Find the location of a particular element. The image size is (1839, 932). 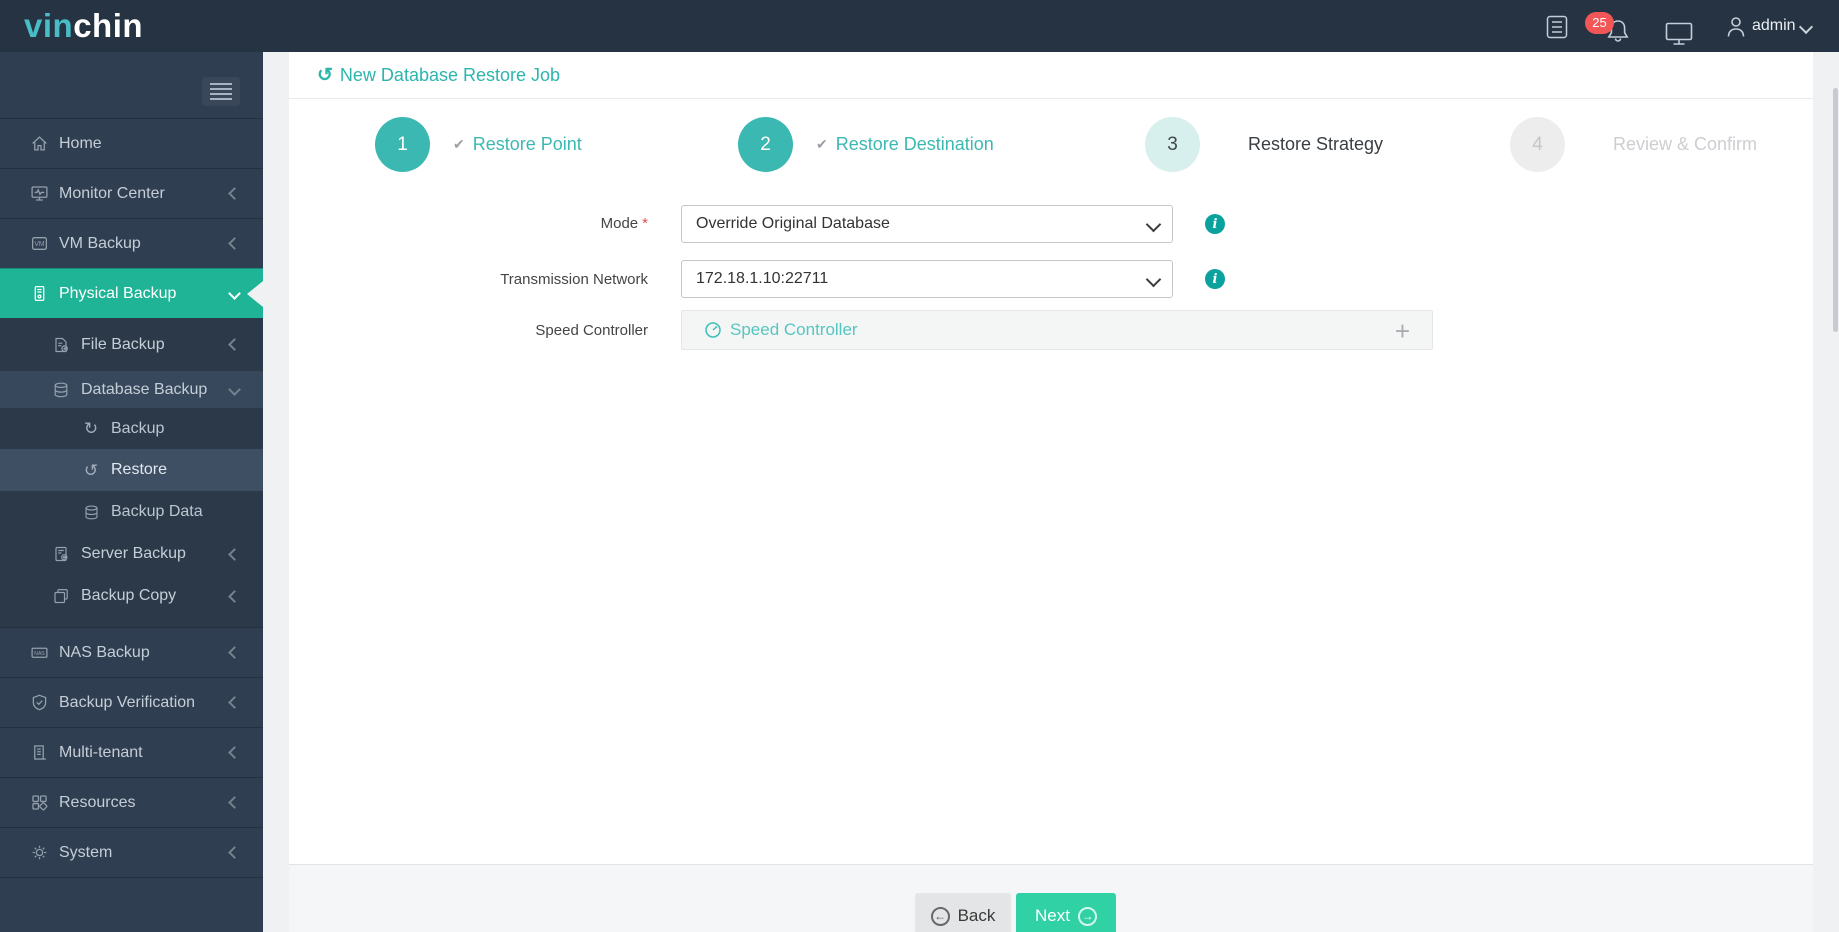

file-backup-icon is located at coordinates (61, 345).